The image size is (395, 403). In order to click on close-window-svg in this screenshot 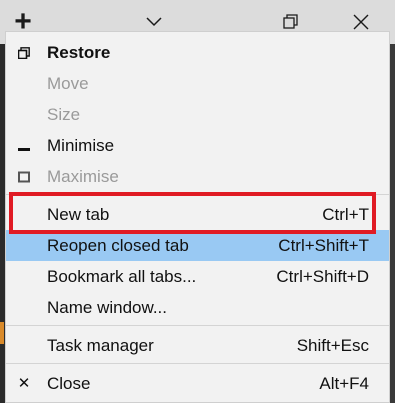, I will do `click(361, 22)`.